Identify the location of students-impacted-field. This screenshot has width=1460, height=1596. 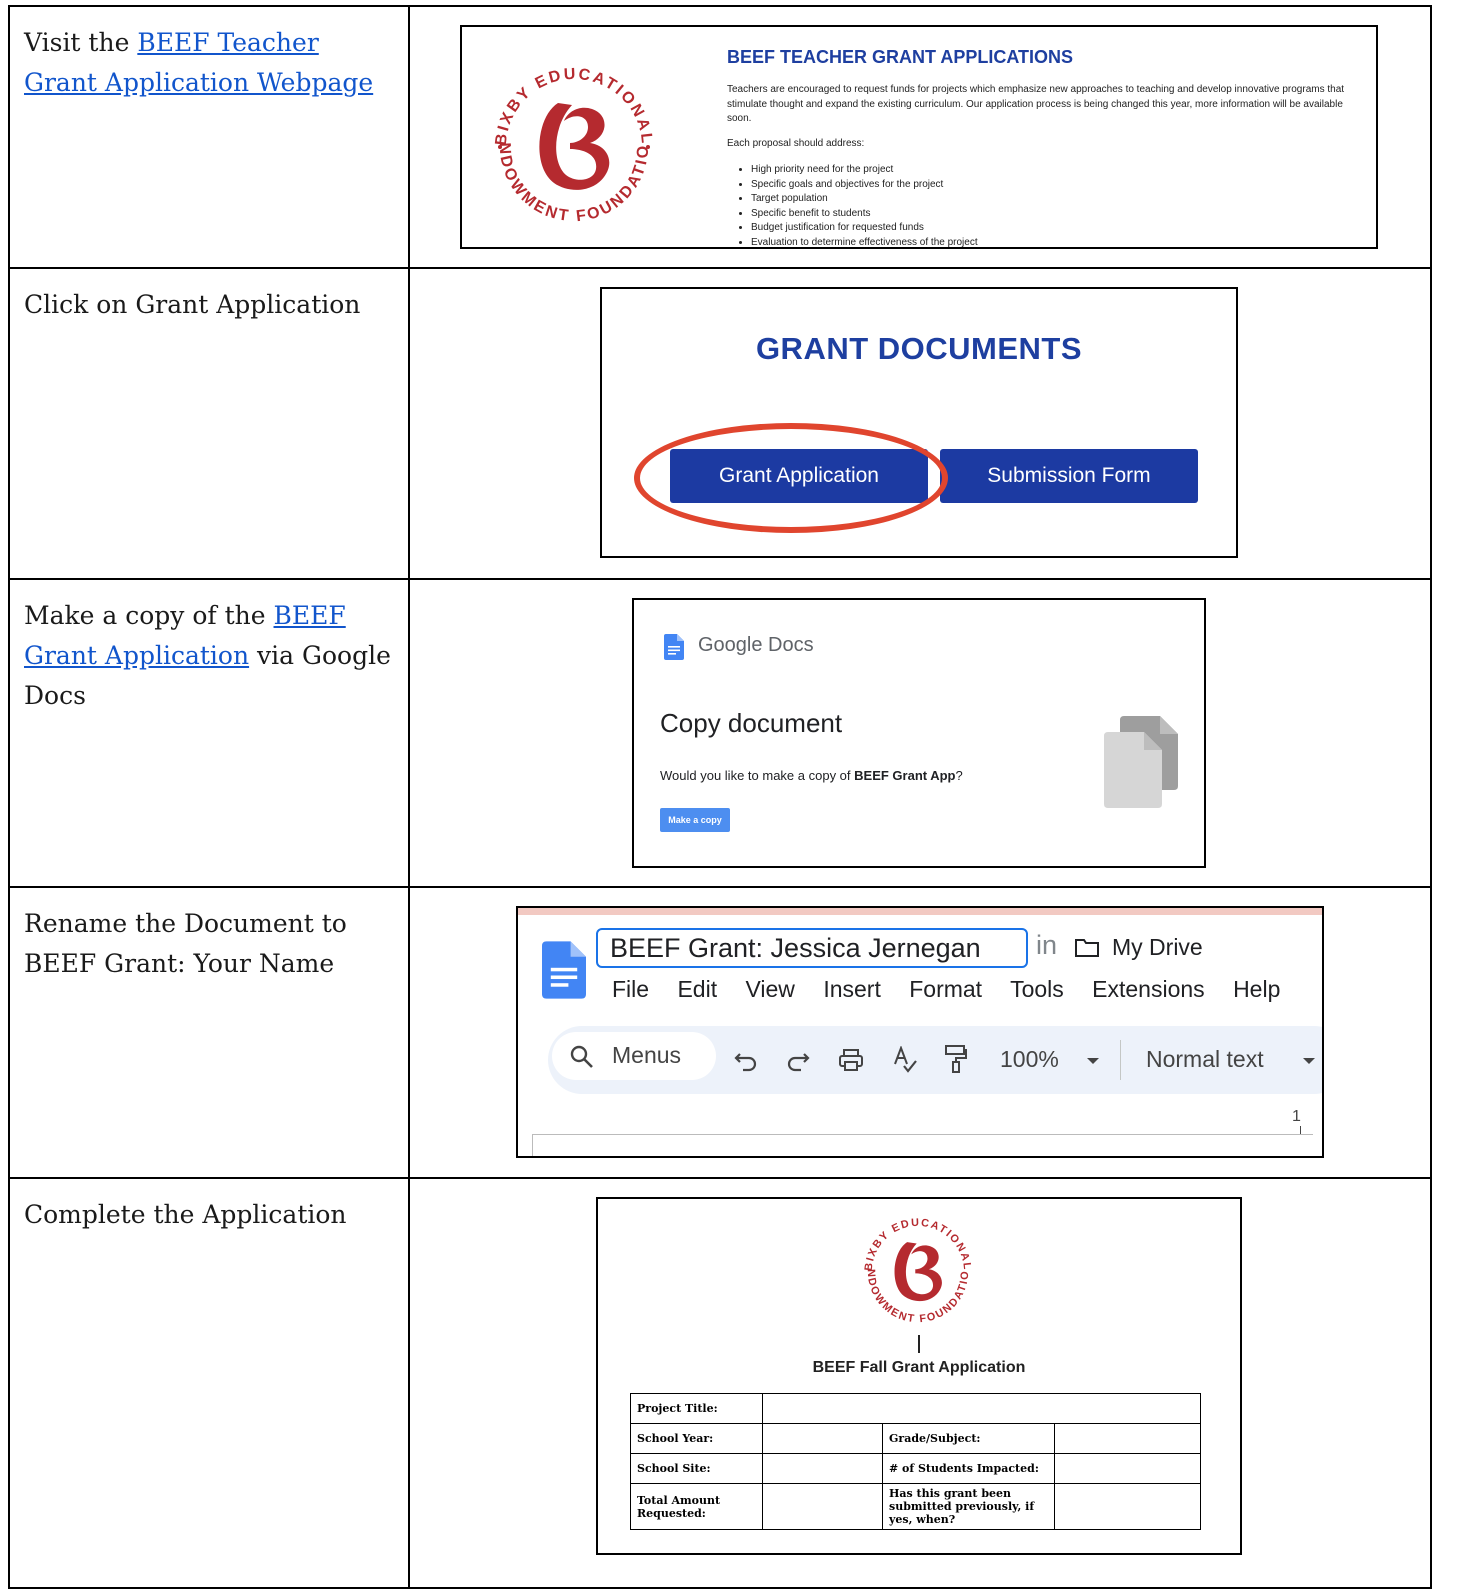
(1127, 1468).